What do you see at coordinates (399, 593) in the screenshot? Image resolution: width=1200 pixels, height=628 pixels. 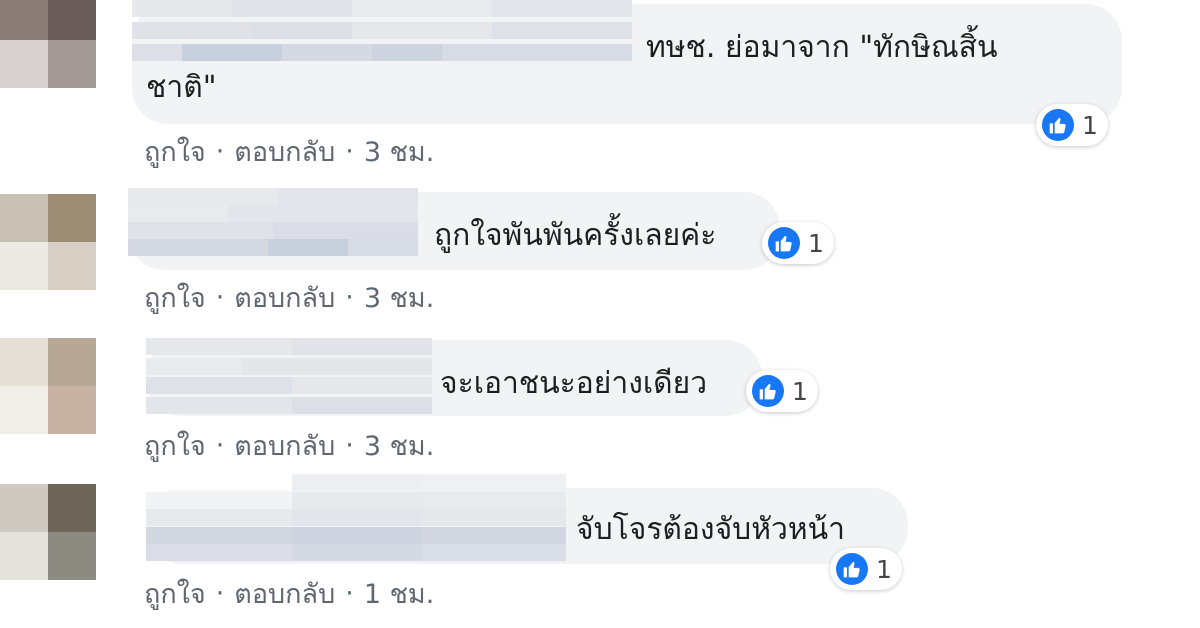 I see `timestamp: 1 ชม.` at bounding box center [399, 593].